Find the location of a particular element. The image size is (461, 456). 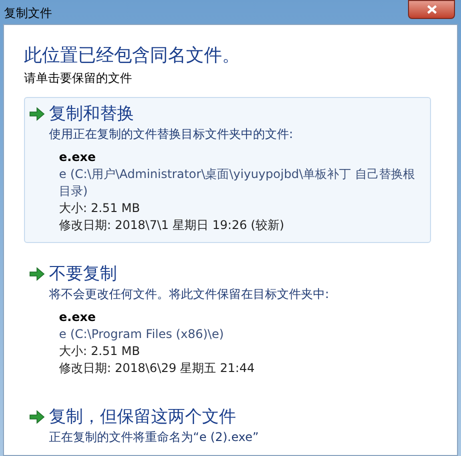

option-title: 不要复制 is located at coordinates (83, 274).